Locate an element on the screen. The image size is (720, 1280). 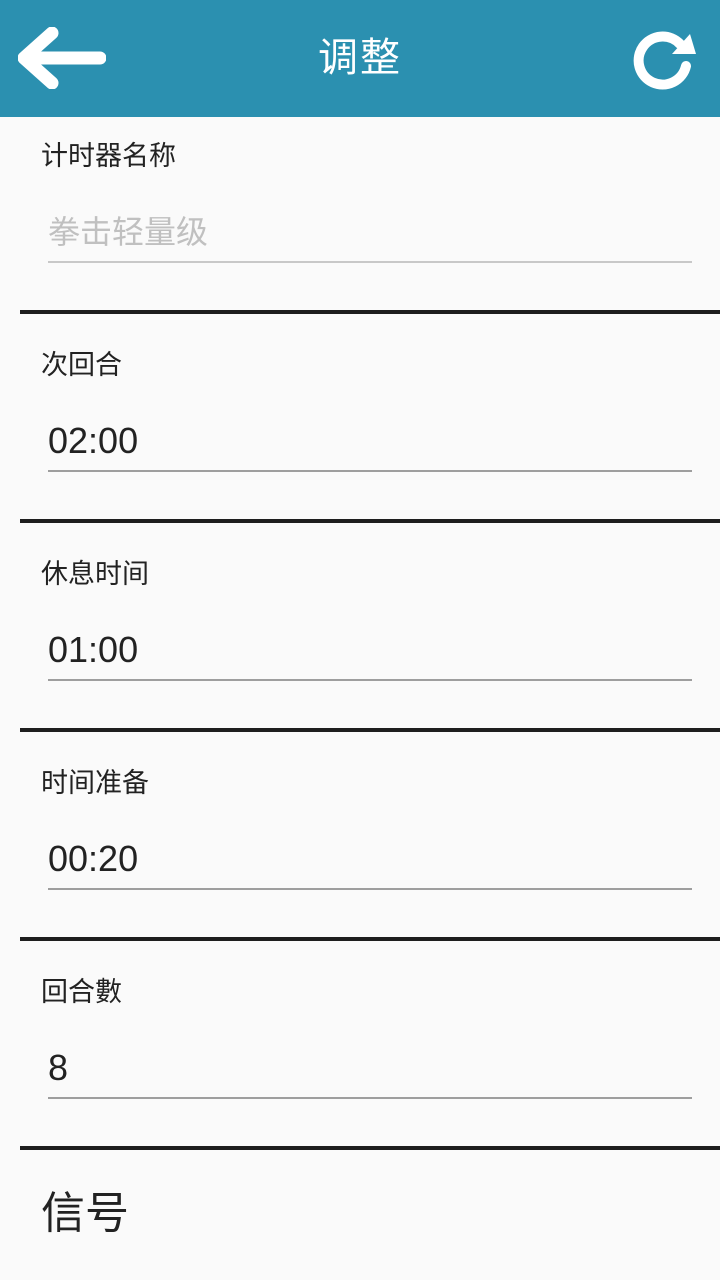
rest-time-input is located at coordinates (370, 651).